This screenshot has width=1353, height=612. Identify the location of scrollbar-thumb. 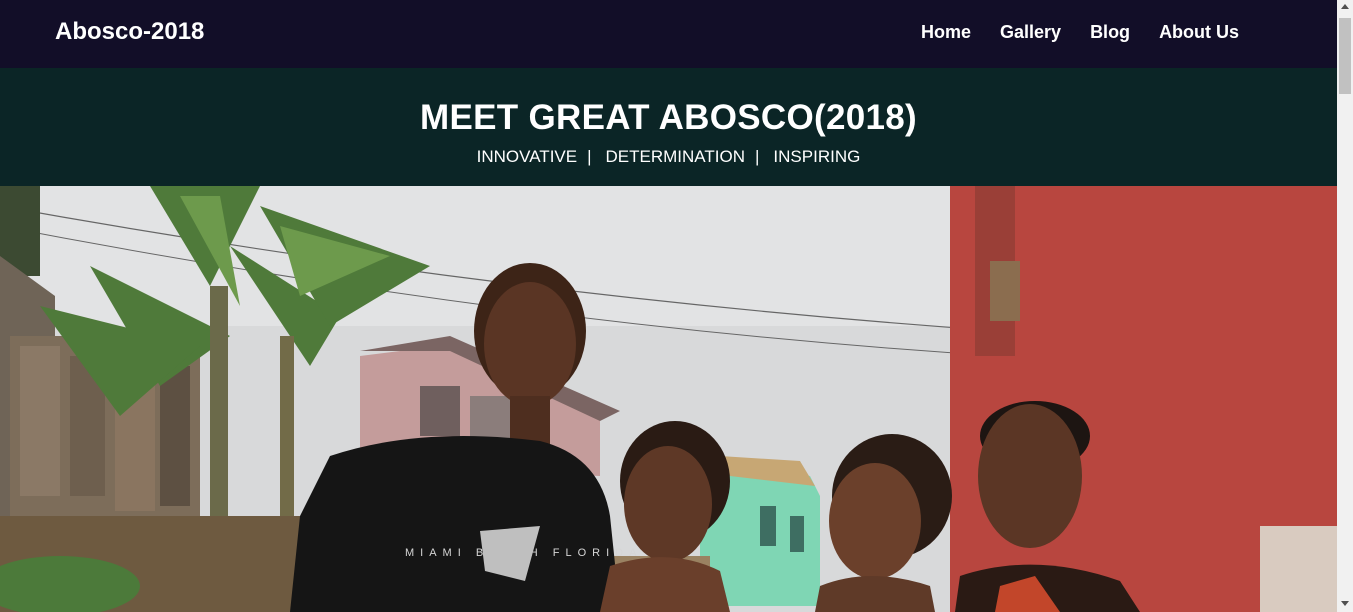
(1345, 56).